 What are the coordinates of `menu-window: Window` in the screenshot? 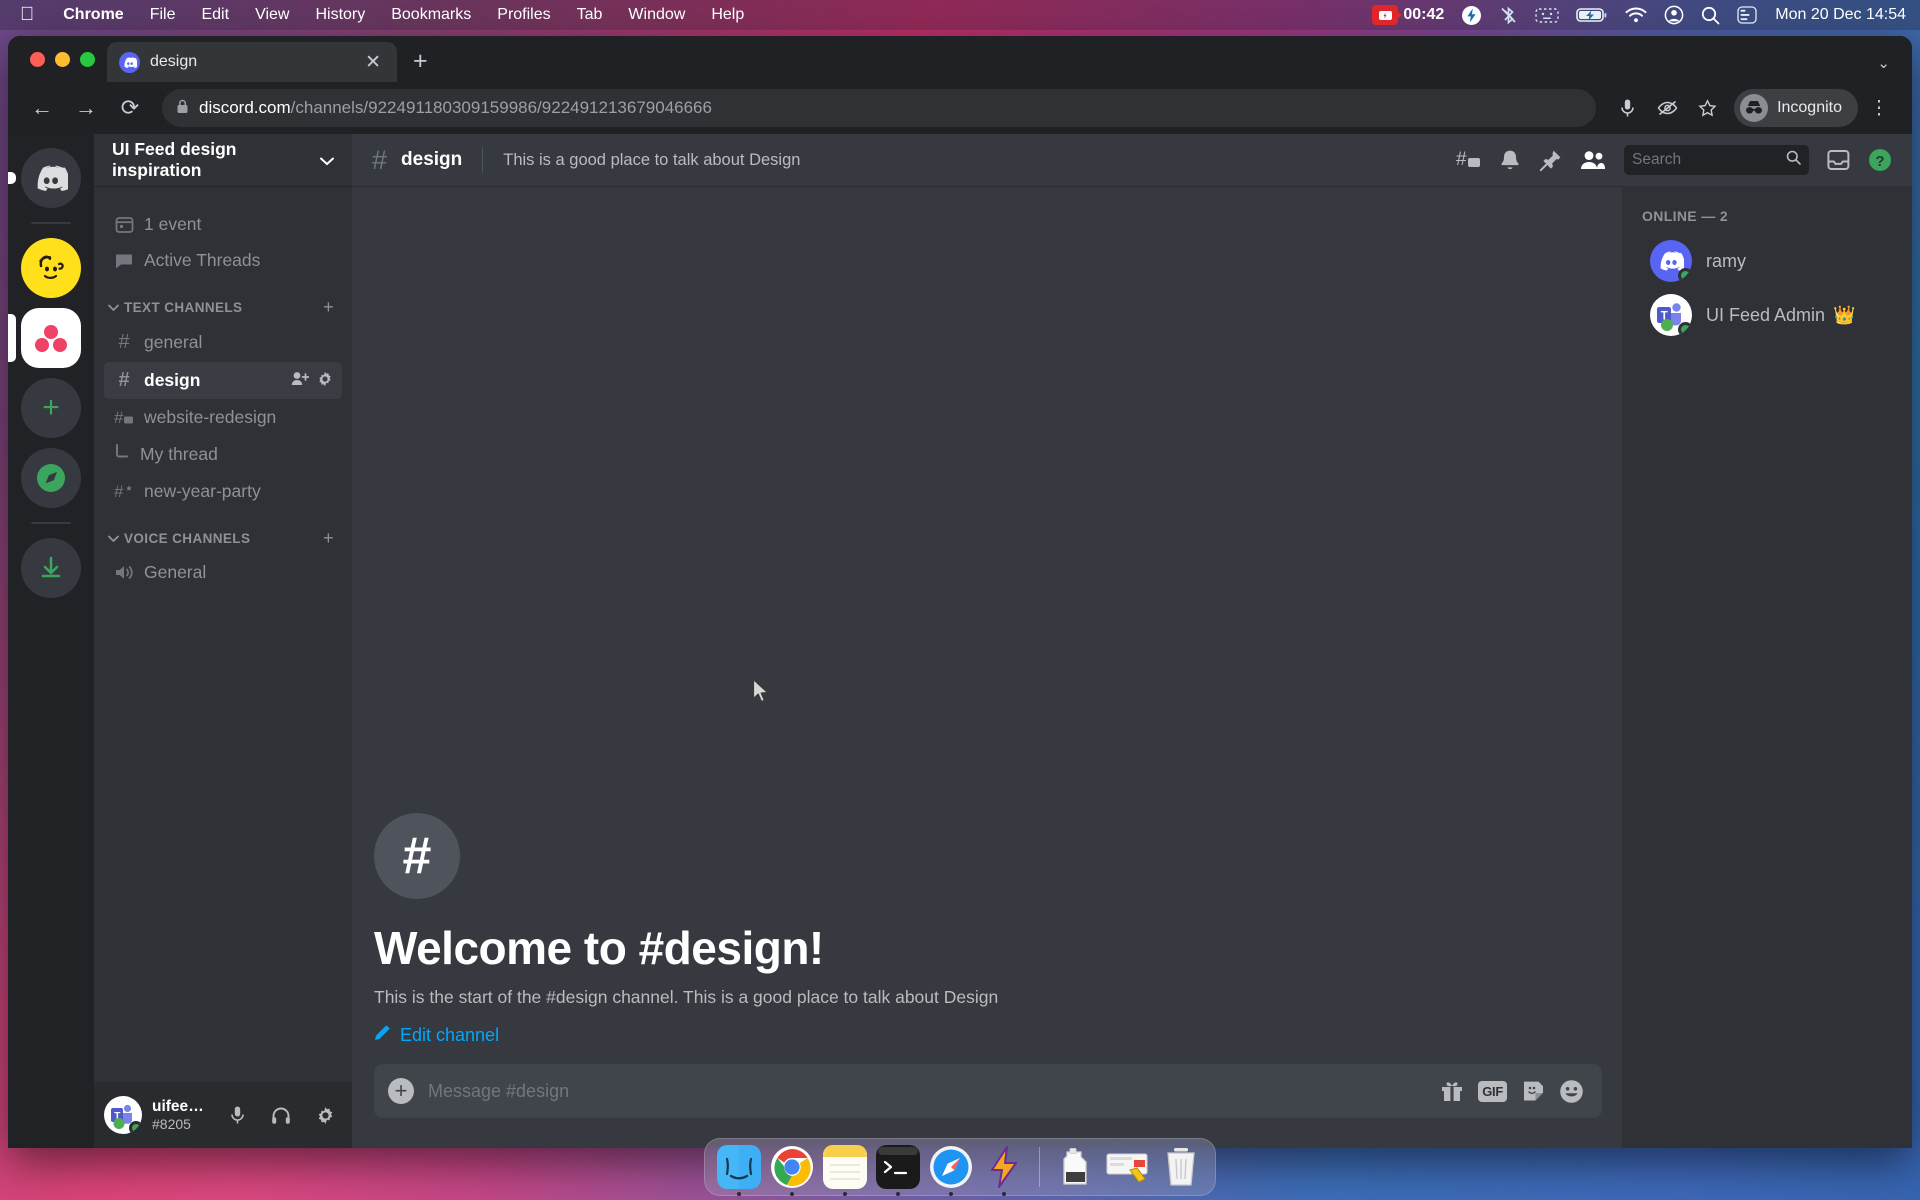 It's located at (656, 15).